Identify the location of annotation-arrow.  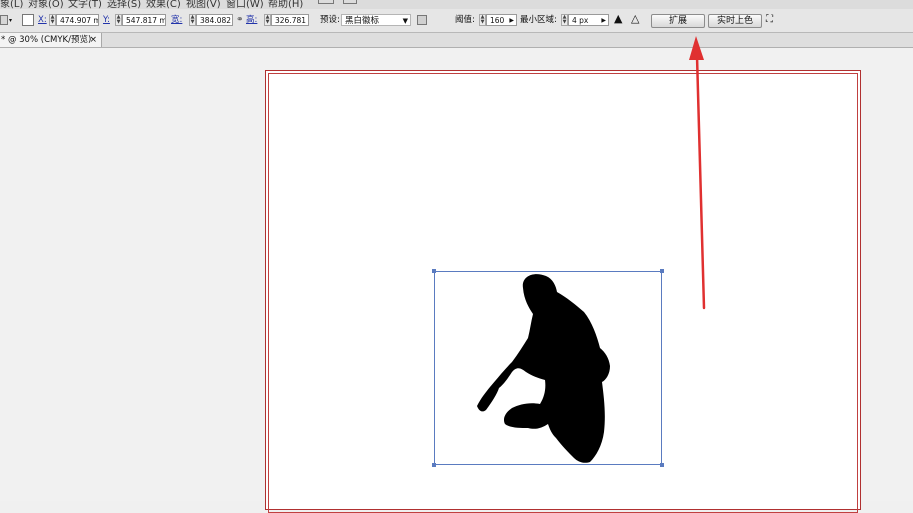
(697, 173).